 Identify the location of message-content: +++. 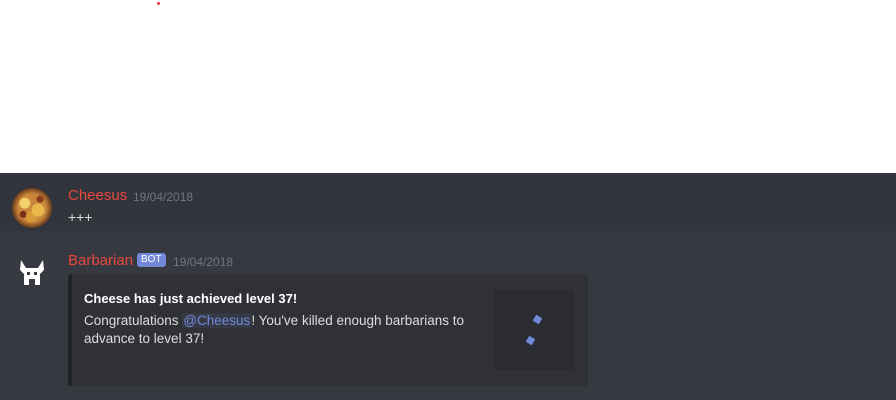
(80, 217).